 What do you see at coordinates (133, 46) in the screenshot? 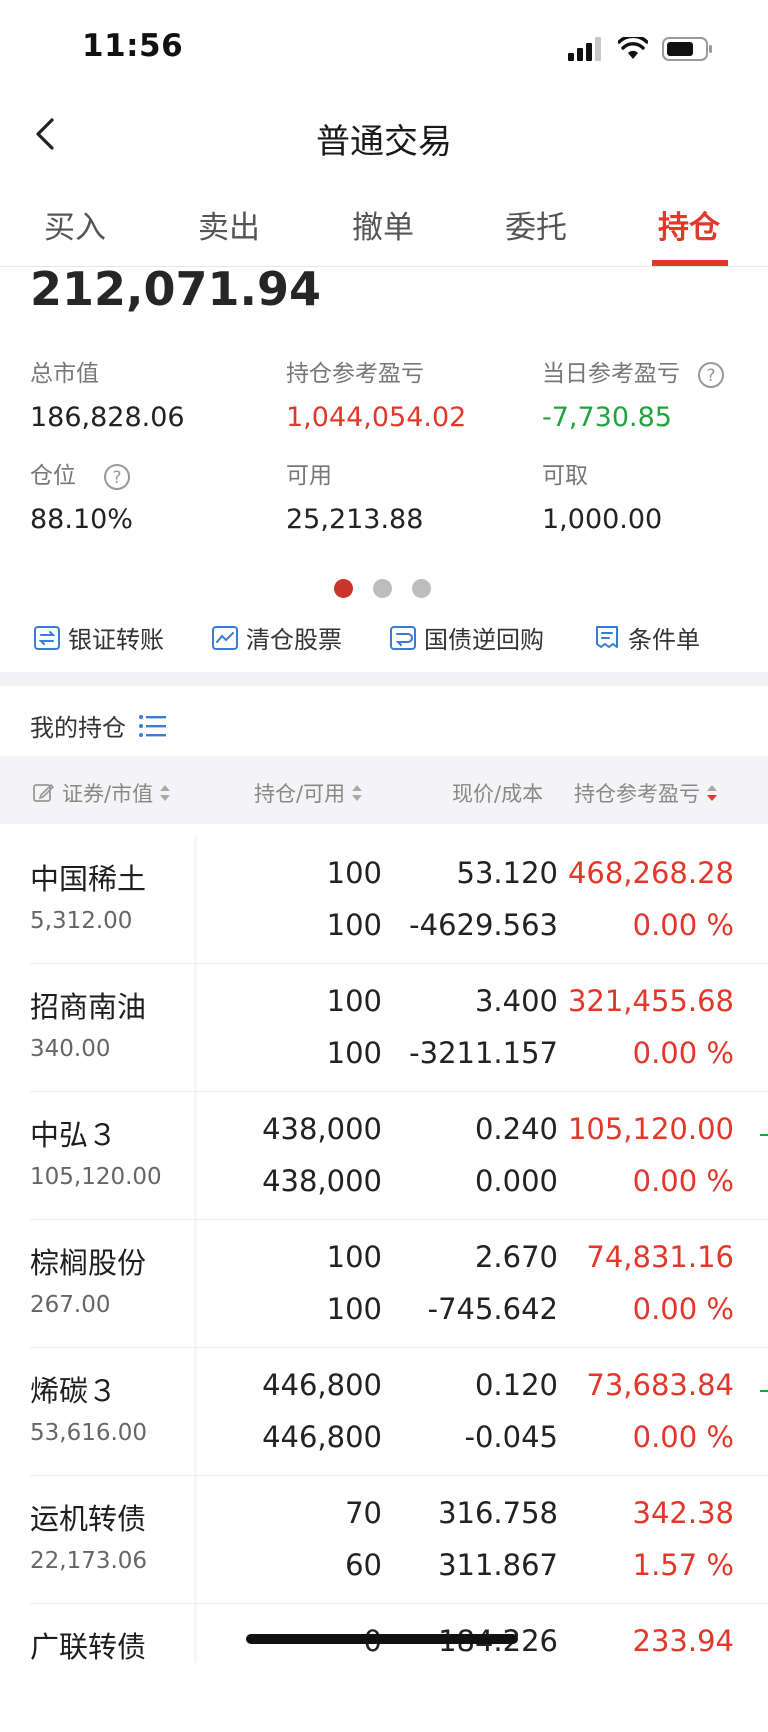
I see `status-time: 11:56` at bounding box center [133, 46].